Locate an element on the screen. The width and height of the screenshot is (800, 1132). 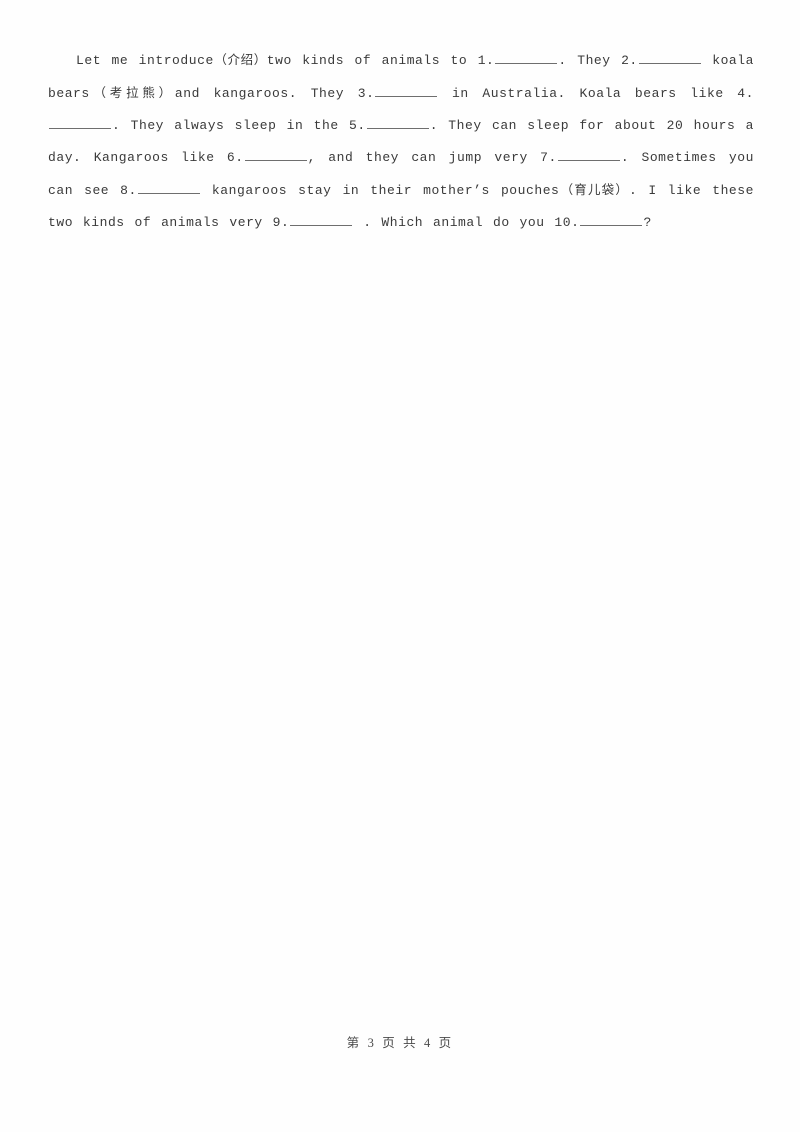
passage-annotation-yuerdai: （育儿袋） is located at coordinates (594, 189).